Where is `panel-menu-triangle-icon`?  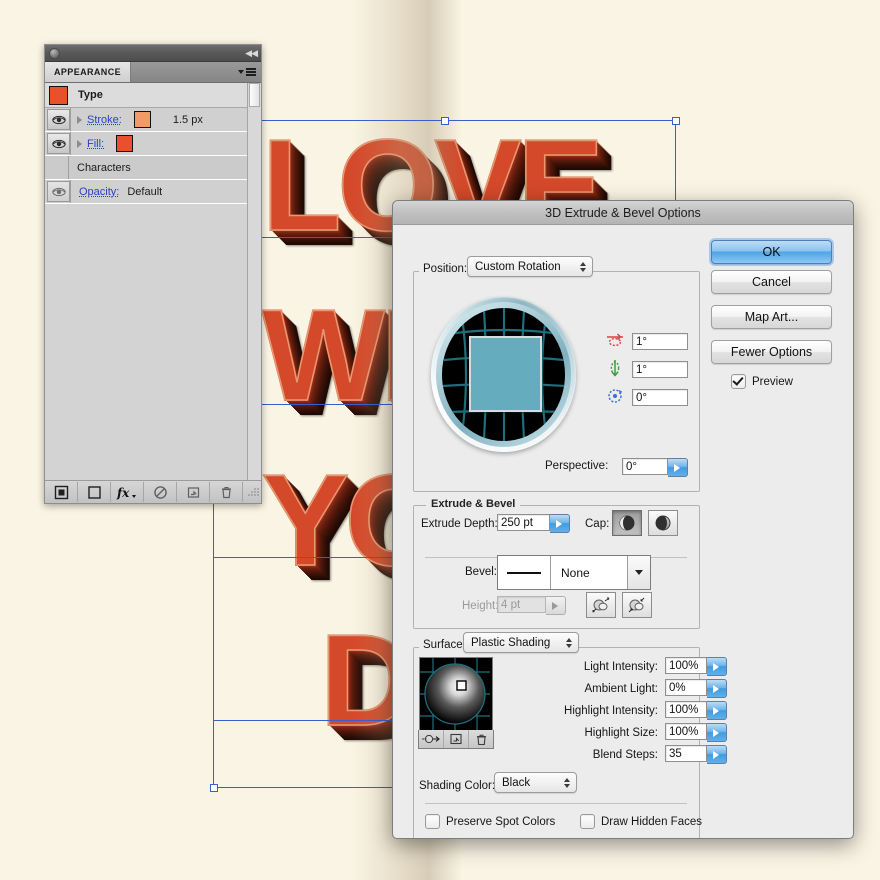
panel-menu-triangle-icon is located at coordinates (241, 72).